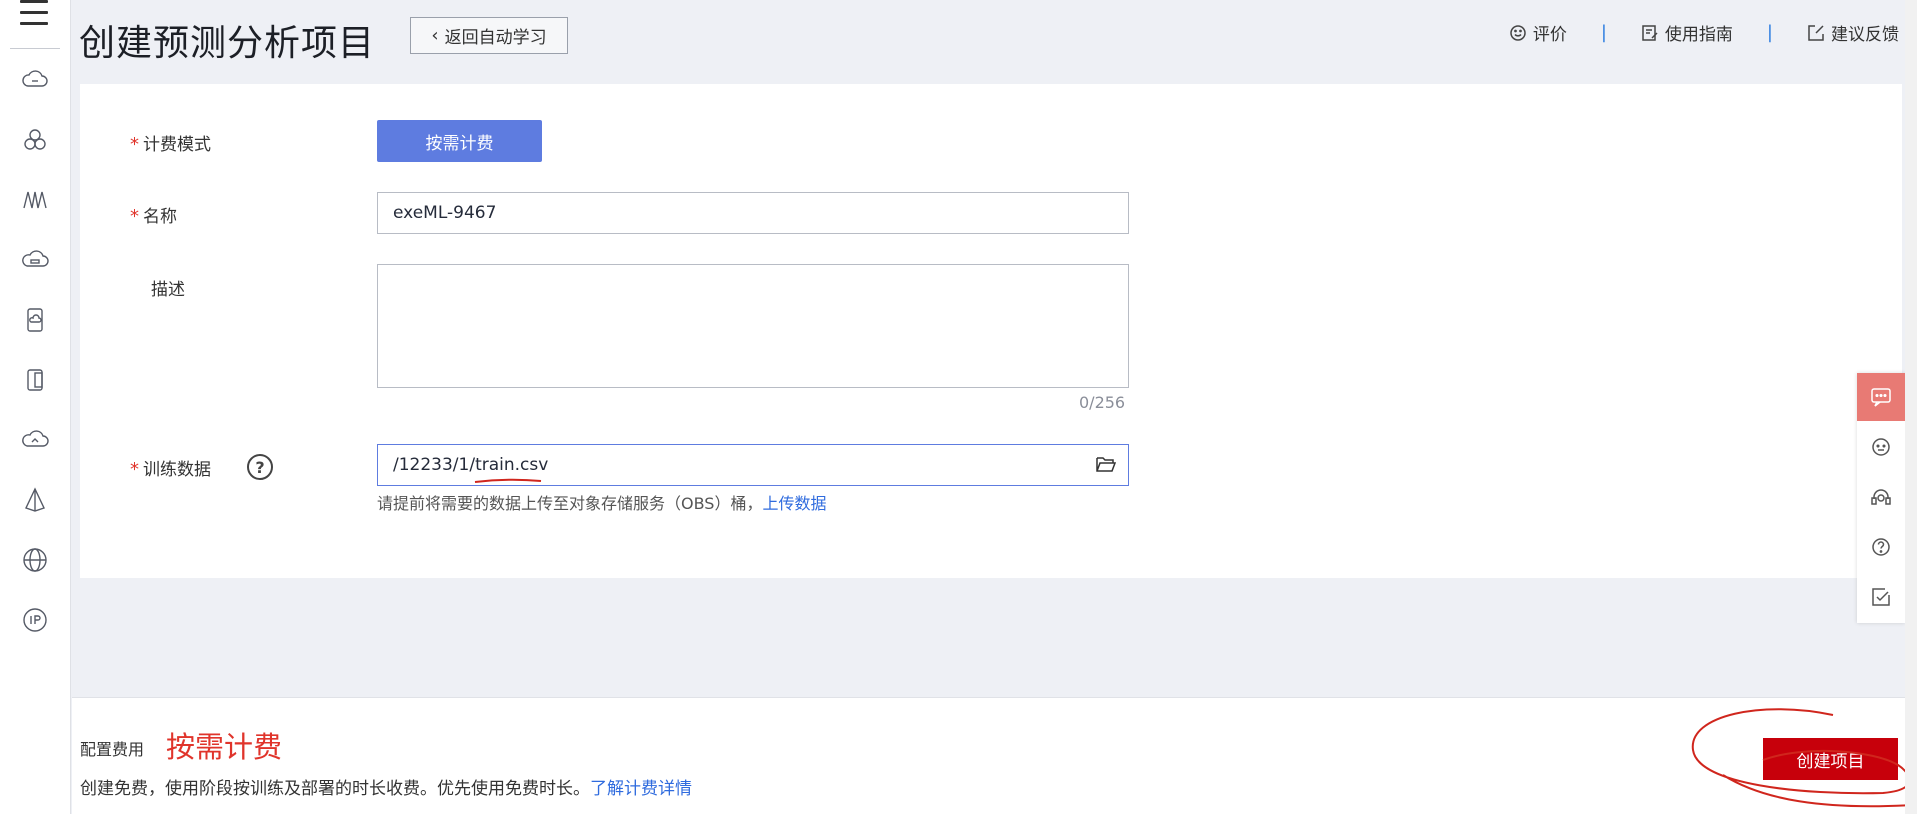  Describe the element at coordinates (1102, 402) in the screenshot. I see `description-char-counter: 0/256` at that location.